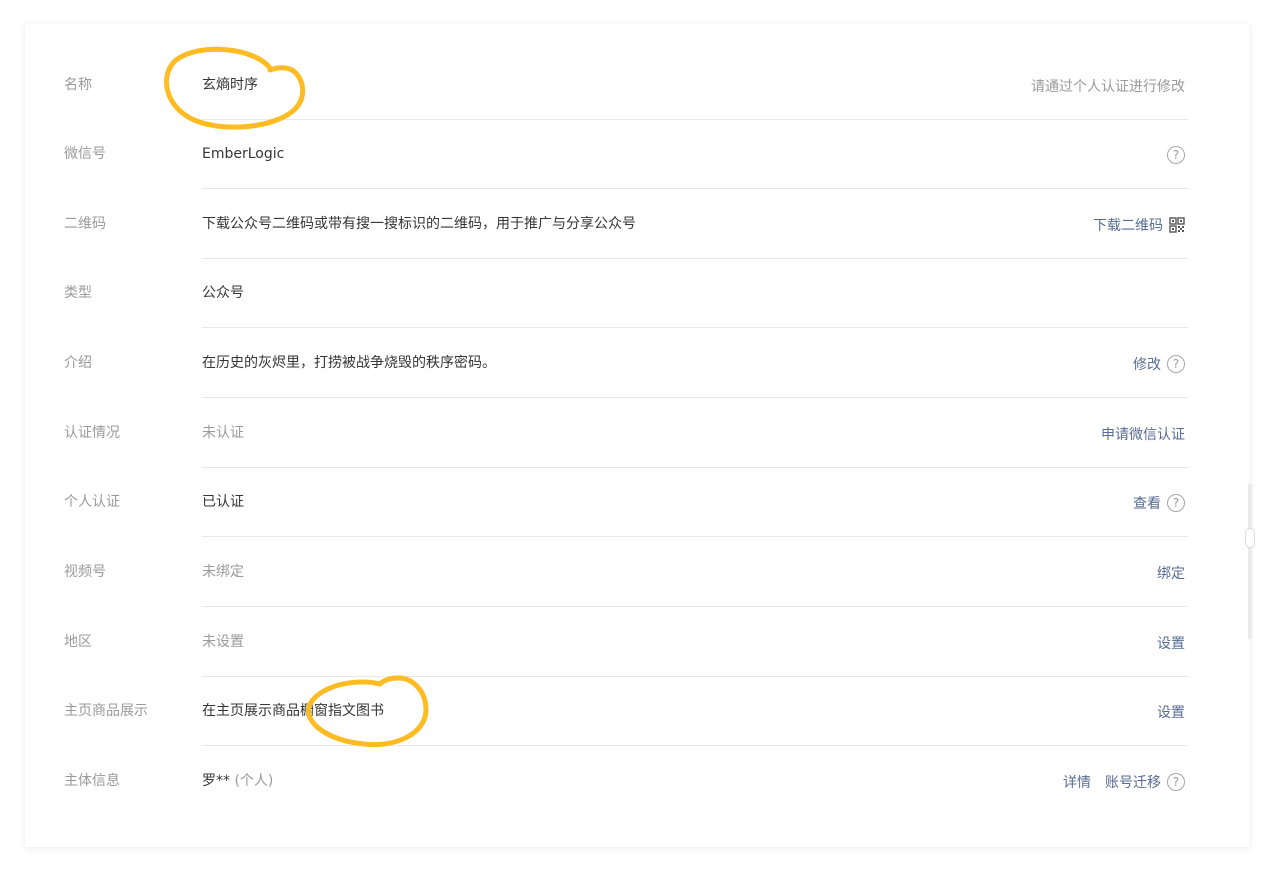  I want to click on region-actions: 设置, so click(1171, 642).